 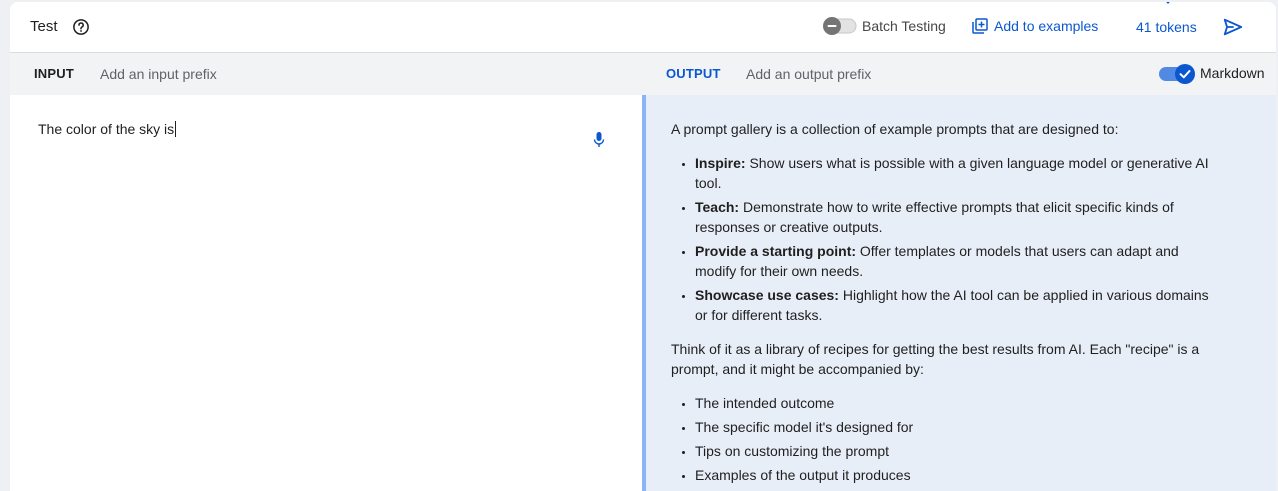 I want to click on tokens-caret-icon, so click(x=1168, y=3).